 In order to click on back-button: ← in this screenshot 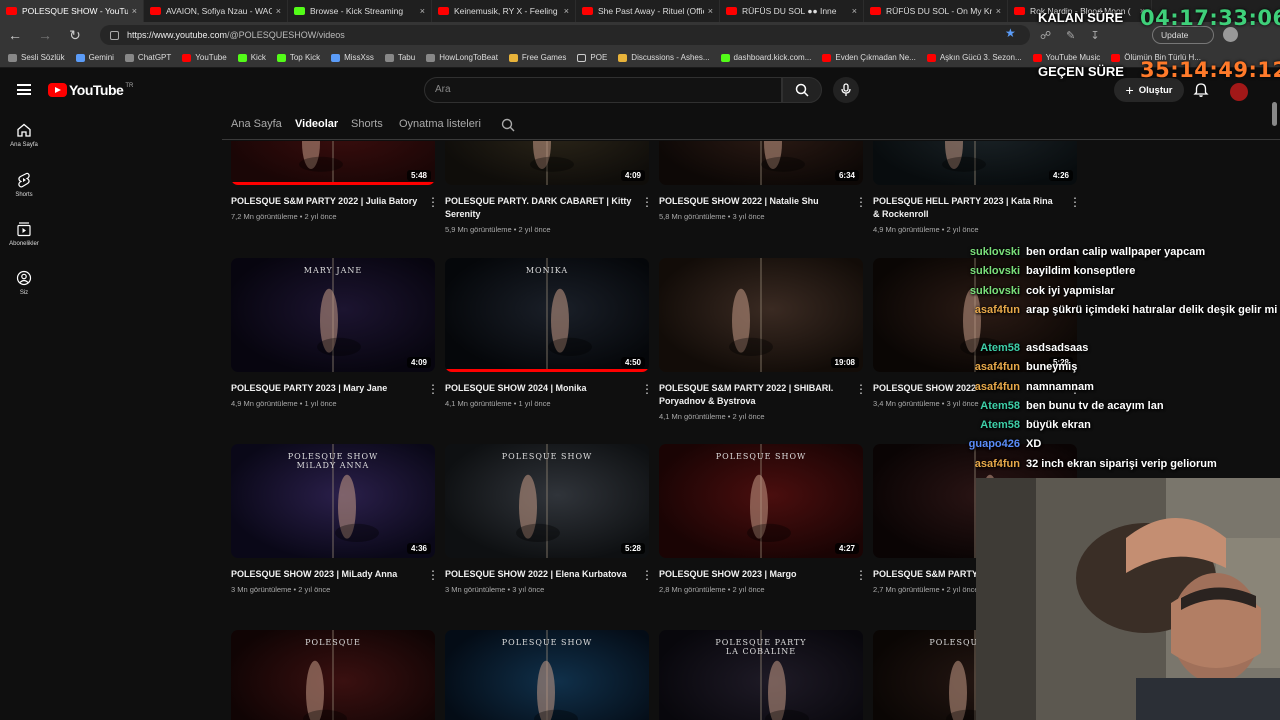, I will do `click(15, 35)`.